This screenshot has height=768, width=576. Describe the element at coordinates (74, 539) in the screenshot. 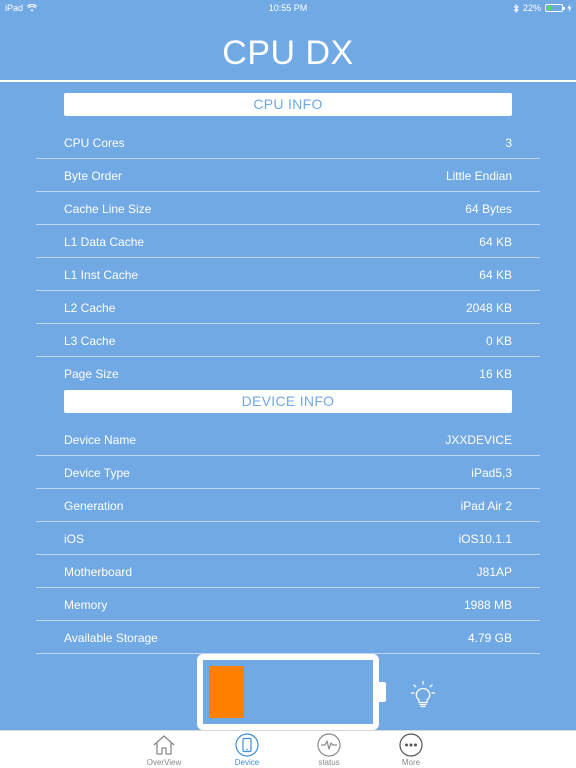

I see `row-label: iOS` at that location.